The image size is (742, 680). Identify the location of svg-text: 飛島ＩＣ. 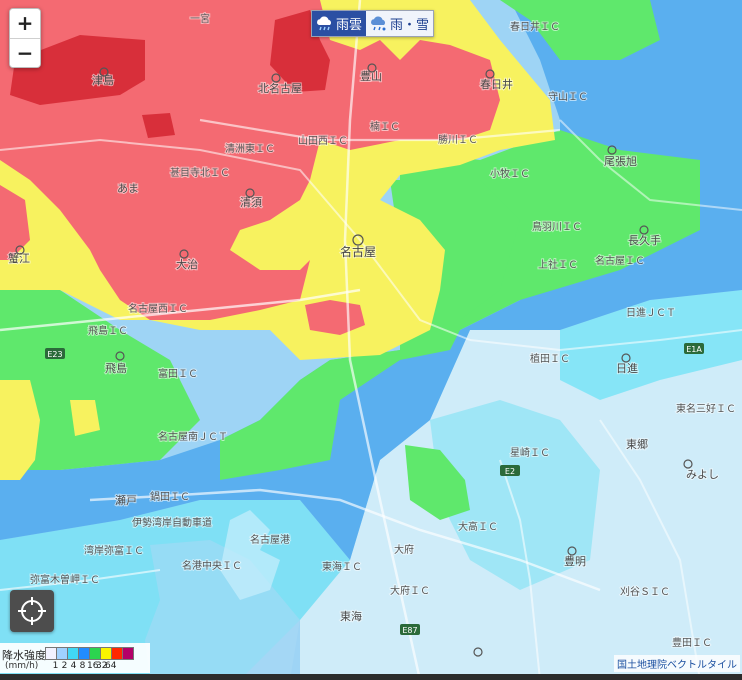
(108, 330).